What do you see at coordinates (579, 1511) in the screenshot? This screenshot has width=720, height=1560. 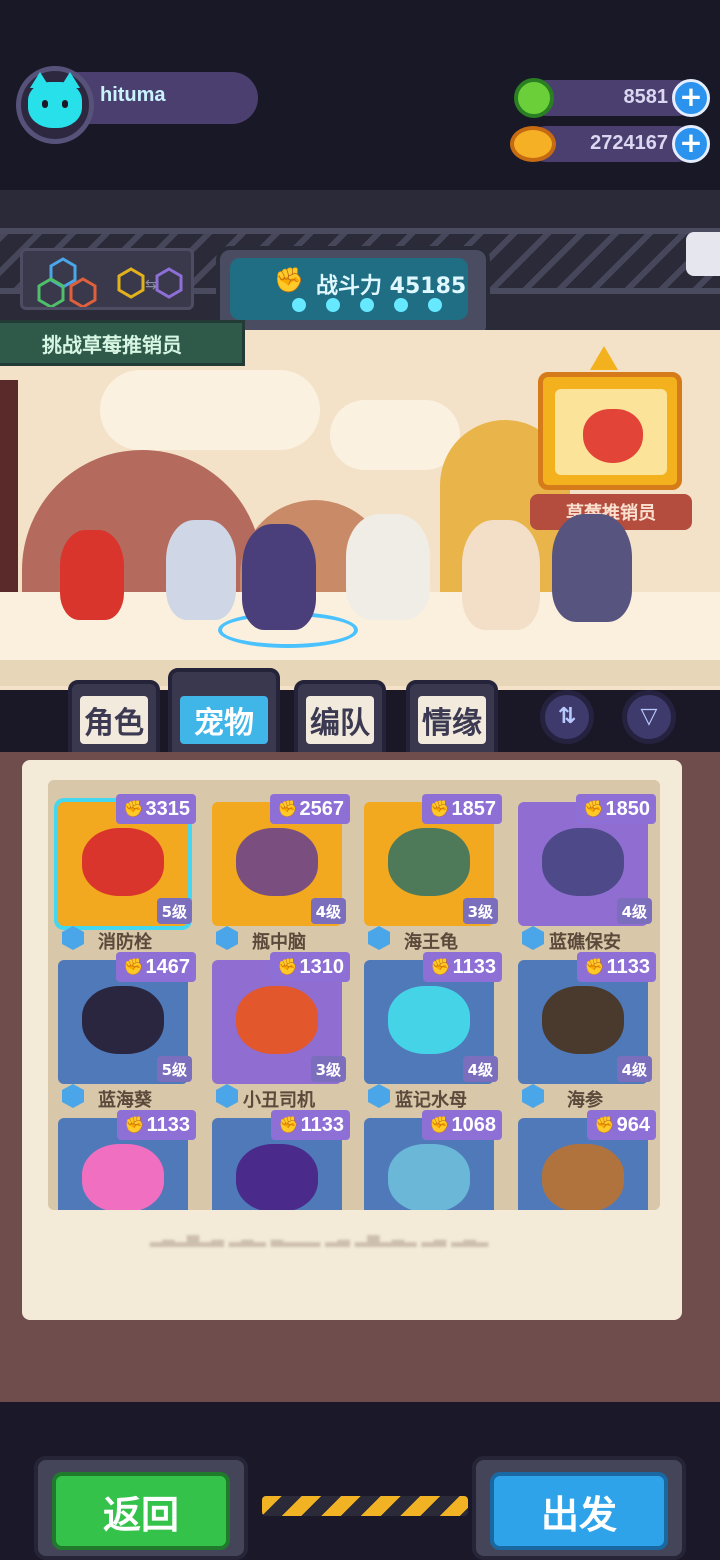 I see `go-button: 出发` at bounding box center [579, 1511].